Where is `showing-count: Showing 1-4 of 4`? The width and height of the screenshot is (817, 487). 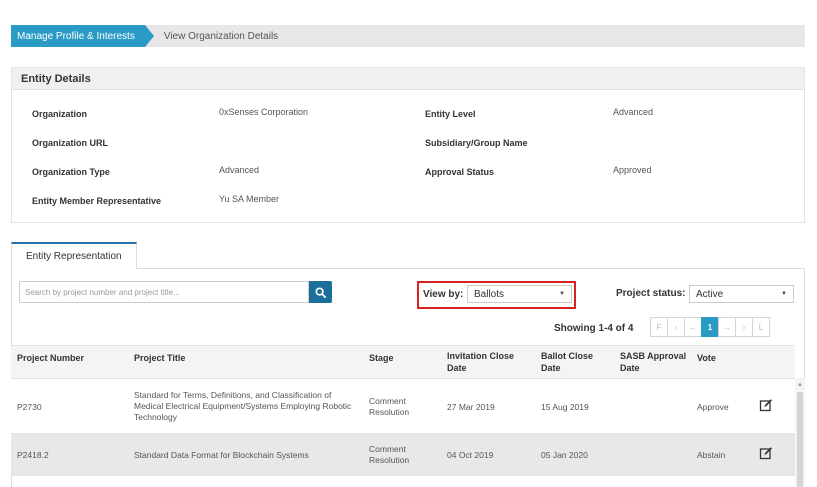
showing-count: Showing 1-4 of 4 is located at coordinates (594, 328).